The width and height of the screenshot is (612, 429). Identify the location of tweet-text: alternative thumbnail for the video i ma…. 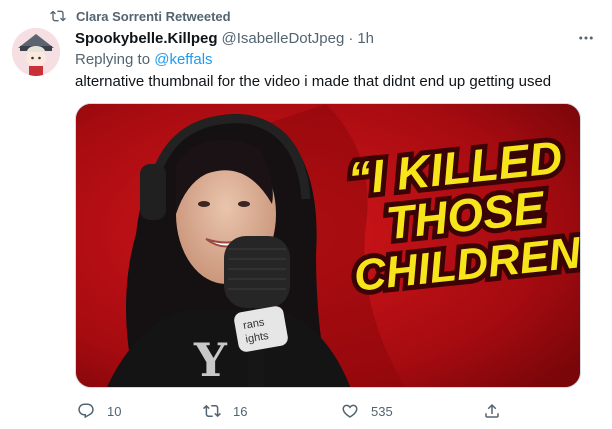
(313, 81).